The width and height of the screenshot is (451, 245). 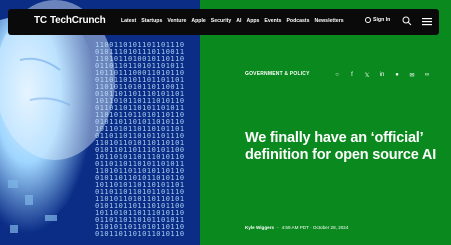 What do you see at coordinates (198, 21) in the screenshot?
I see `nav-apple: Apple` at bounding box center [198, 21].